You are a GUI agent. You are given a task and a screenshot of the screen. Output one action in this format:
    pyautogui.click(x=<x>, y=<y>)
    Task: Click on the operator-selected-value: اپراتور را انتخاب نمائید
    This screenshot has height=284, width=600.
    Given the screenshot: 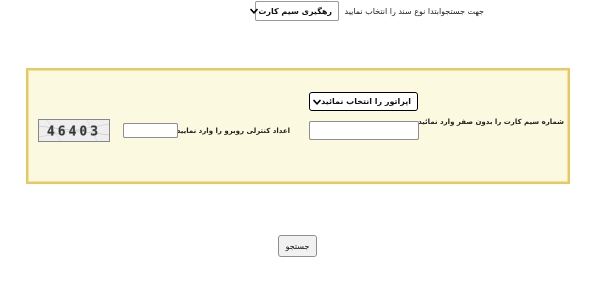 What is the action you would take?
    pyautogui.click(x=366, y=101)
    